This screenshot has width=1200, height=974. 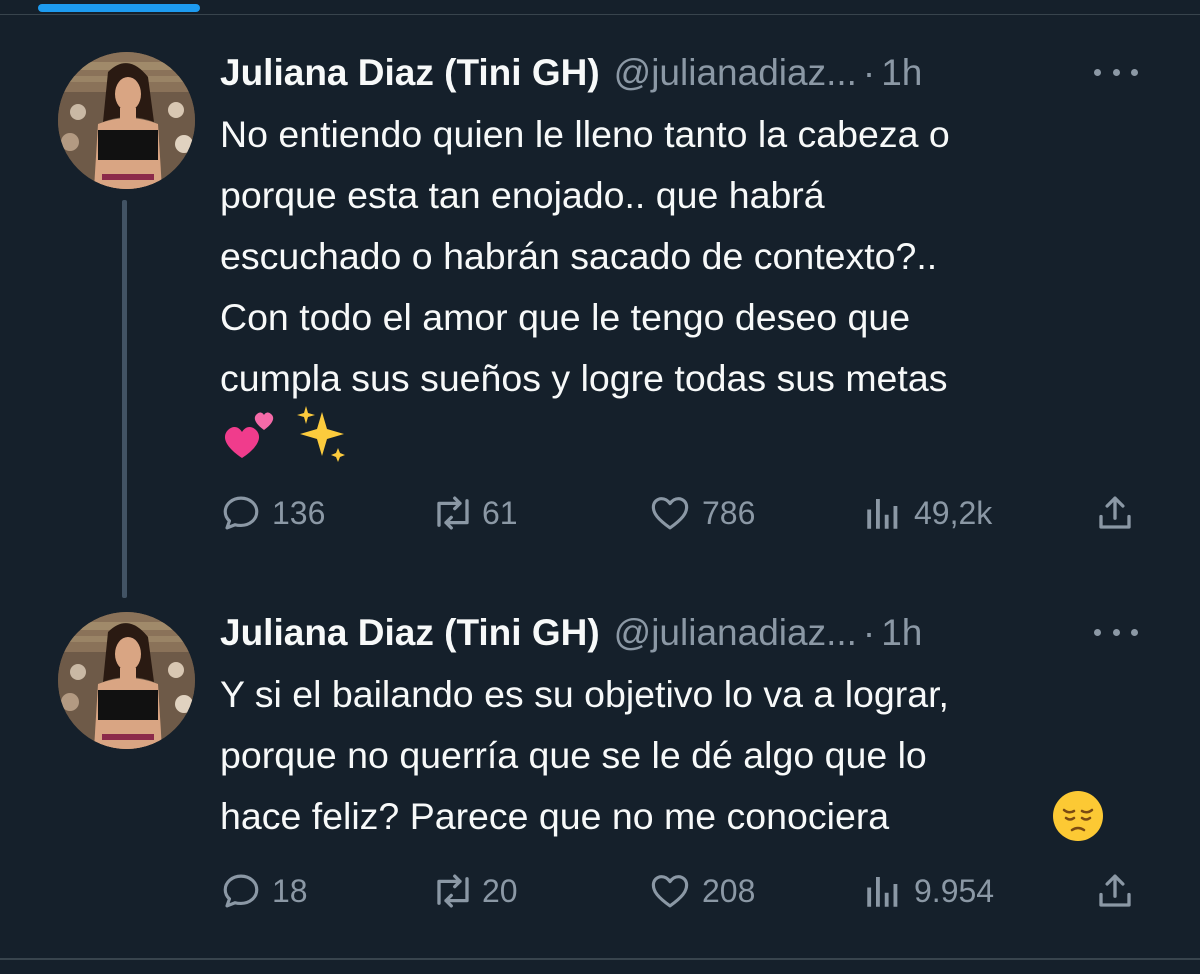 I want to click on reply-count: 18, so click(x=290, y=890).